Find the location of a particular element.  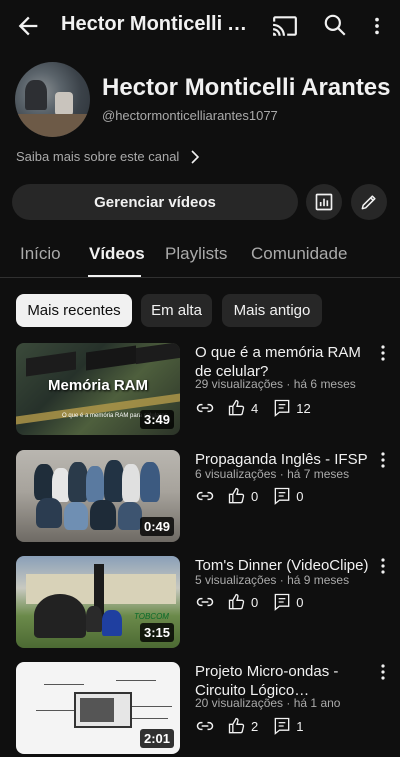

video-age: há 7 meses is located at coordinates (318, 474).